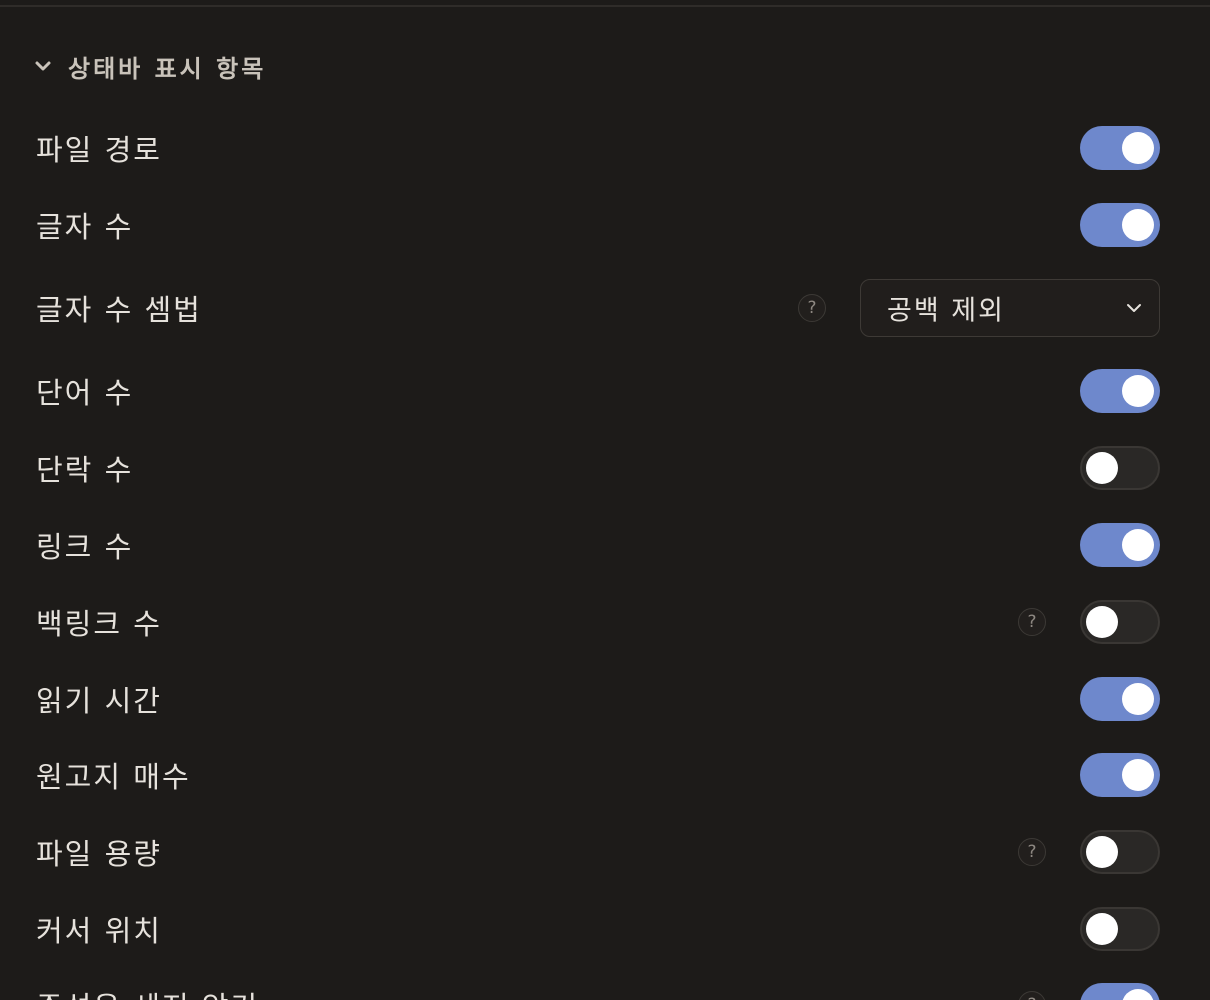  Describe the element at coordinates (147, 992) in the screenshot. I see `setting-label: 주석은 세지 않기` at that location.